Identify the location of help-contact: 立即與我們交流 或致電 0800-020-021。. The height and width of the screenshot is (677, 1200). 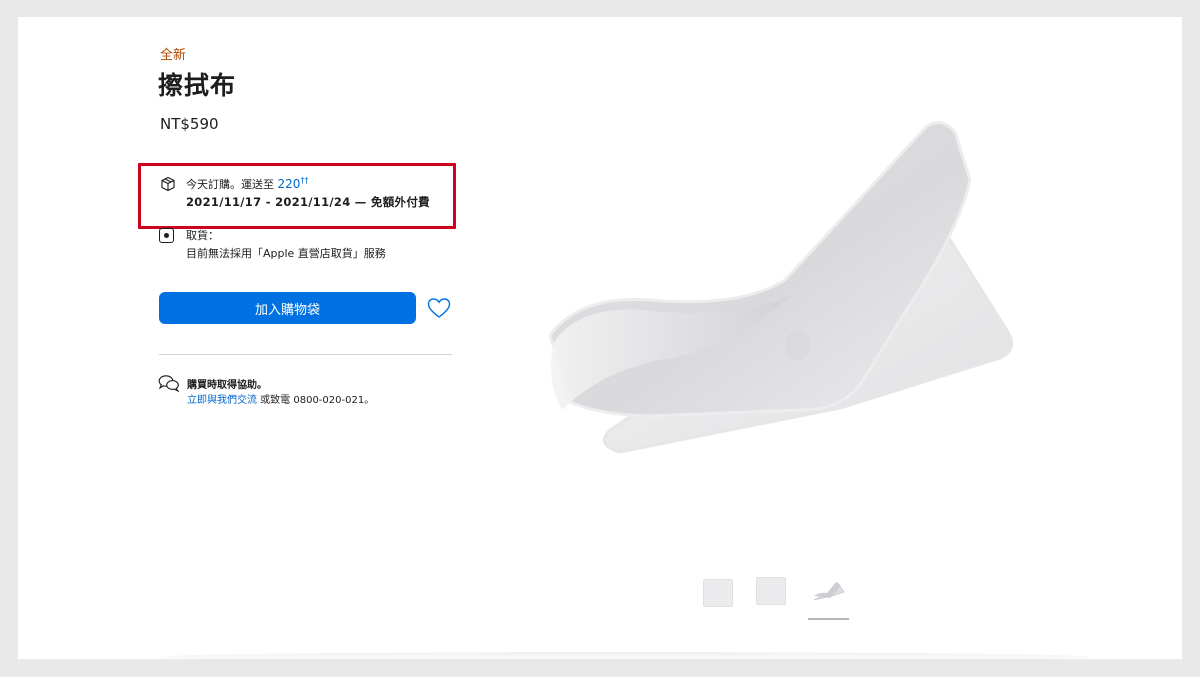
(280, 398).